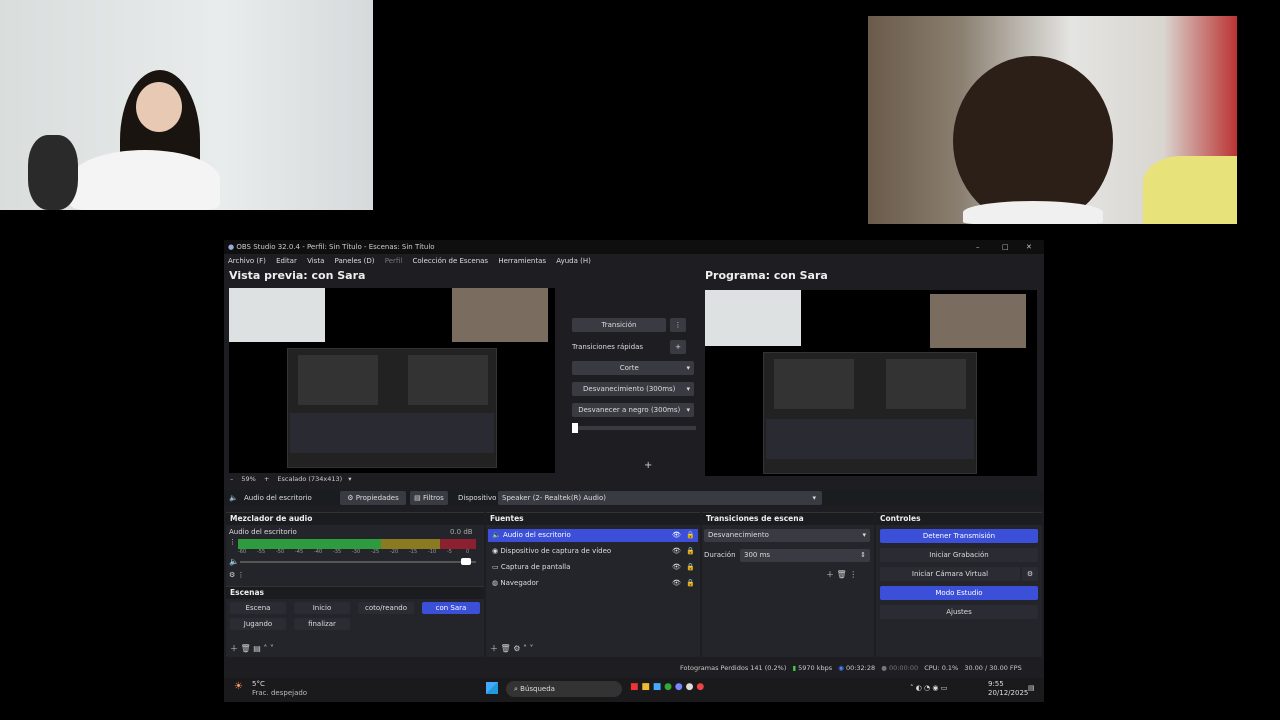 This screenshot has height=720, width=1280. I want to click on start-virtual-camera-button: Iniciar Cámara Virtual, so click(950, 574).